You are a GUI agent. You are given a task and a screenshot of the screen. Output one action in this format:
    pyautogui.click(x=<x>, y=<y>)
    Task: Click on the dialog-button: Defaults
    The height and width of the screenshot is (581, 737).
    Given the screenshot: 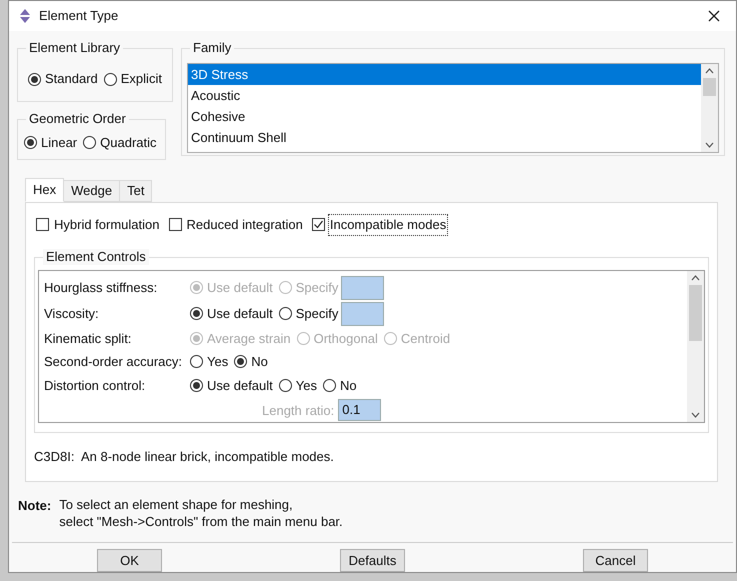 What is the action you would take?
    pyautogui.click(x=372, y=560)
    